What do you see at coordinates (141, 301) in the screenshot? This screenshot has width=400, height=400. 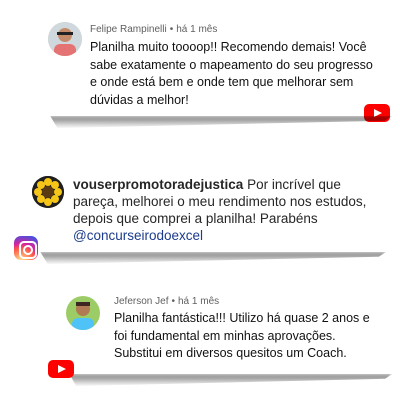 I see `author-name: Jeferson Jef` at bounding box center [141, 301].